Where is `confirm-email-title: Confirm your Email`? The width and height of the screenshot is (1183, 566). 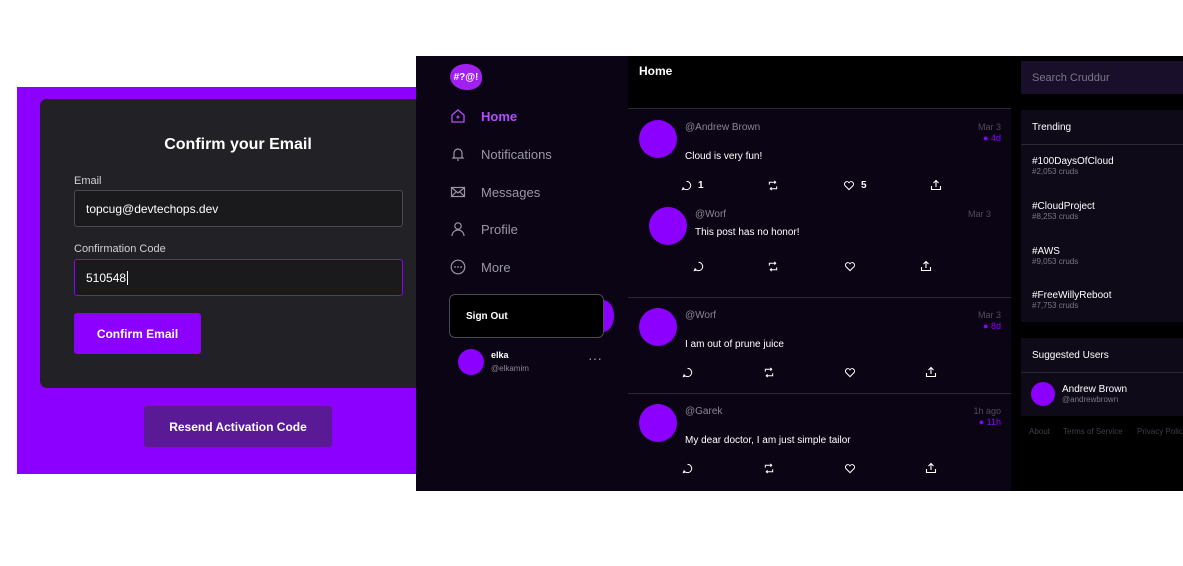 confirm-email-title: Confirm your Email is located at coordinates (238, 144).